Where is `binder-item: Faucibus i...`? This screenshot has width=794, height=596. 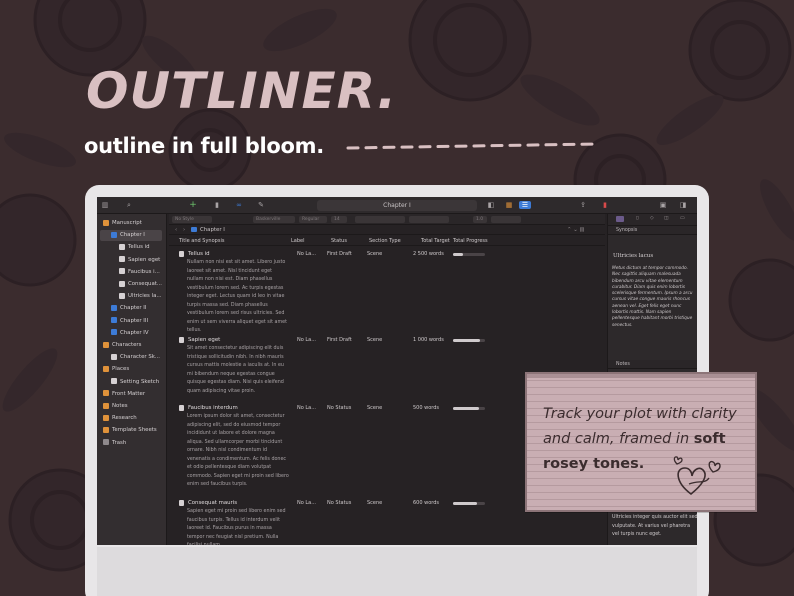 binder-item: Faucibus i... is located at coordinates (139, 272).